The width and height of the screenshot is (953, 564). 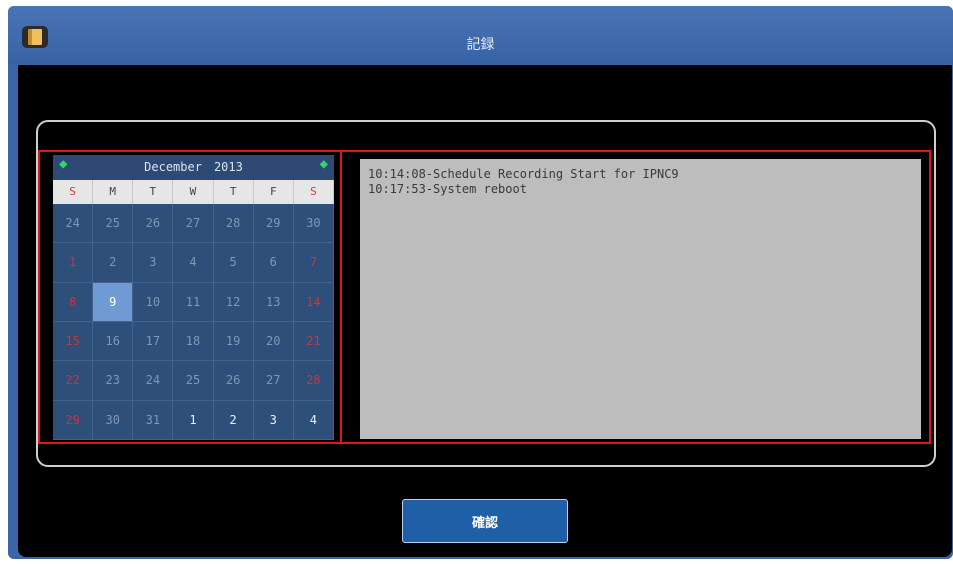 What do you see at coordinates (480, 35) in the screenshot?
I see `title-bar: 記録` at bounding box center [480, 35].